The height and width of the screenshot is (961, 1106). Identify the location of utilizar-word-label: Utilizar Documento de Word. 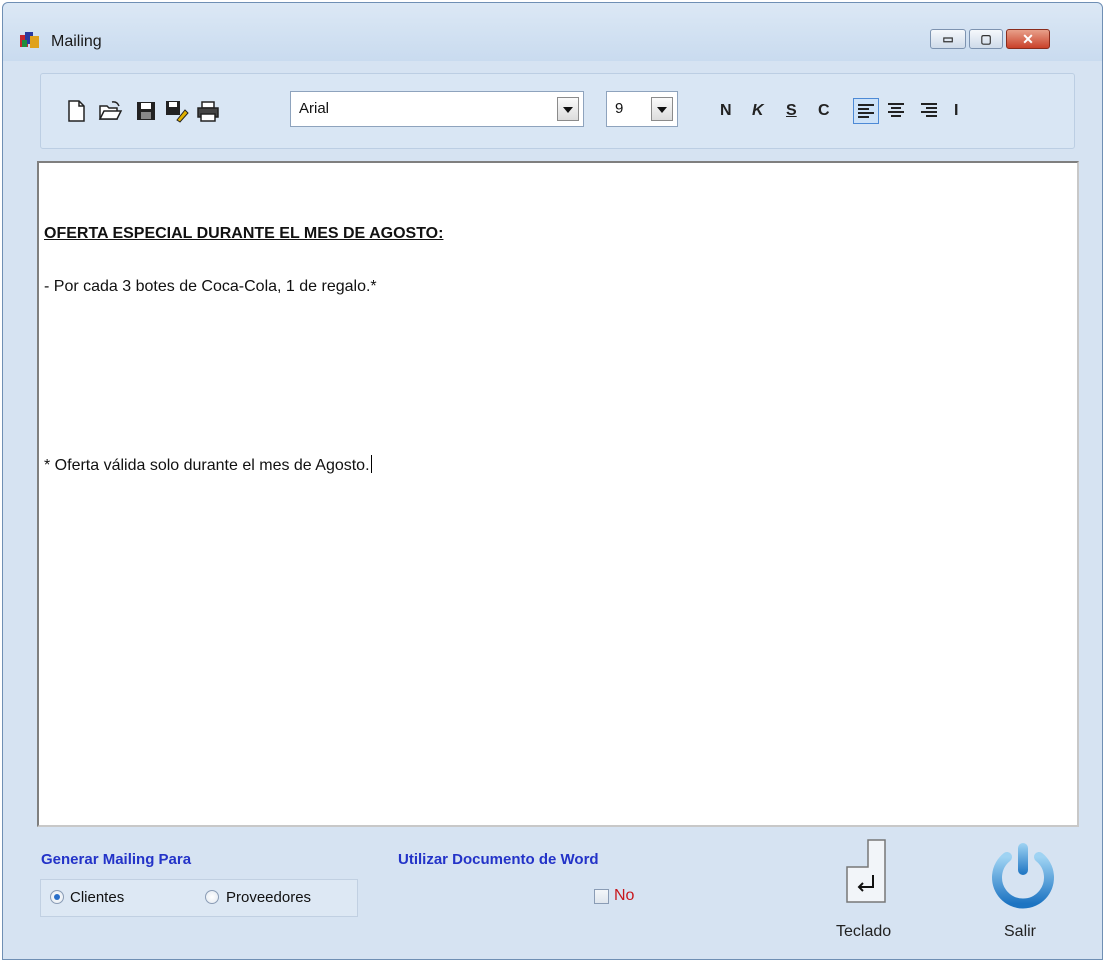
(498, 859).